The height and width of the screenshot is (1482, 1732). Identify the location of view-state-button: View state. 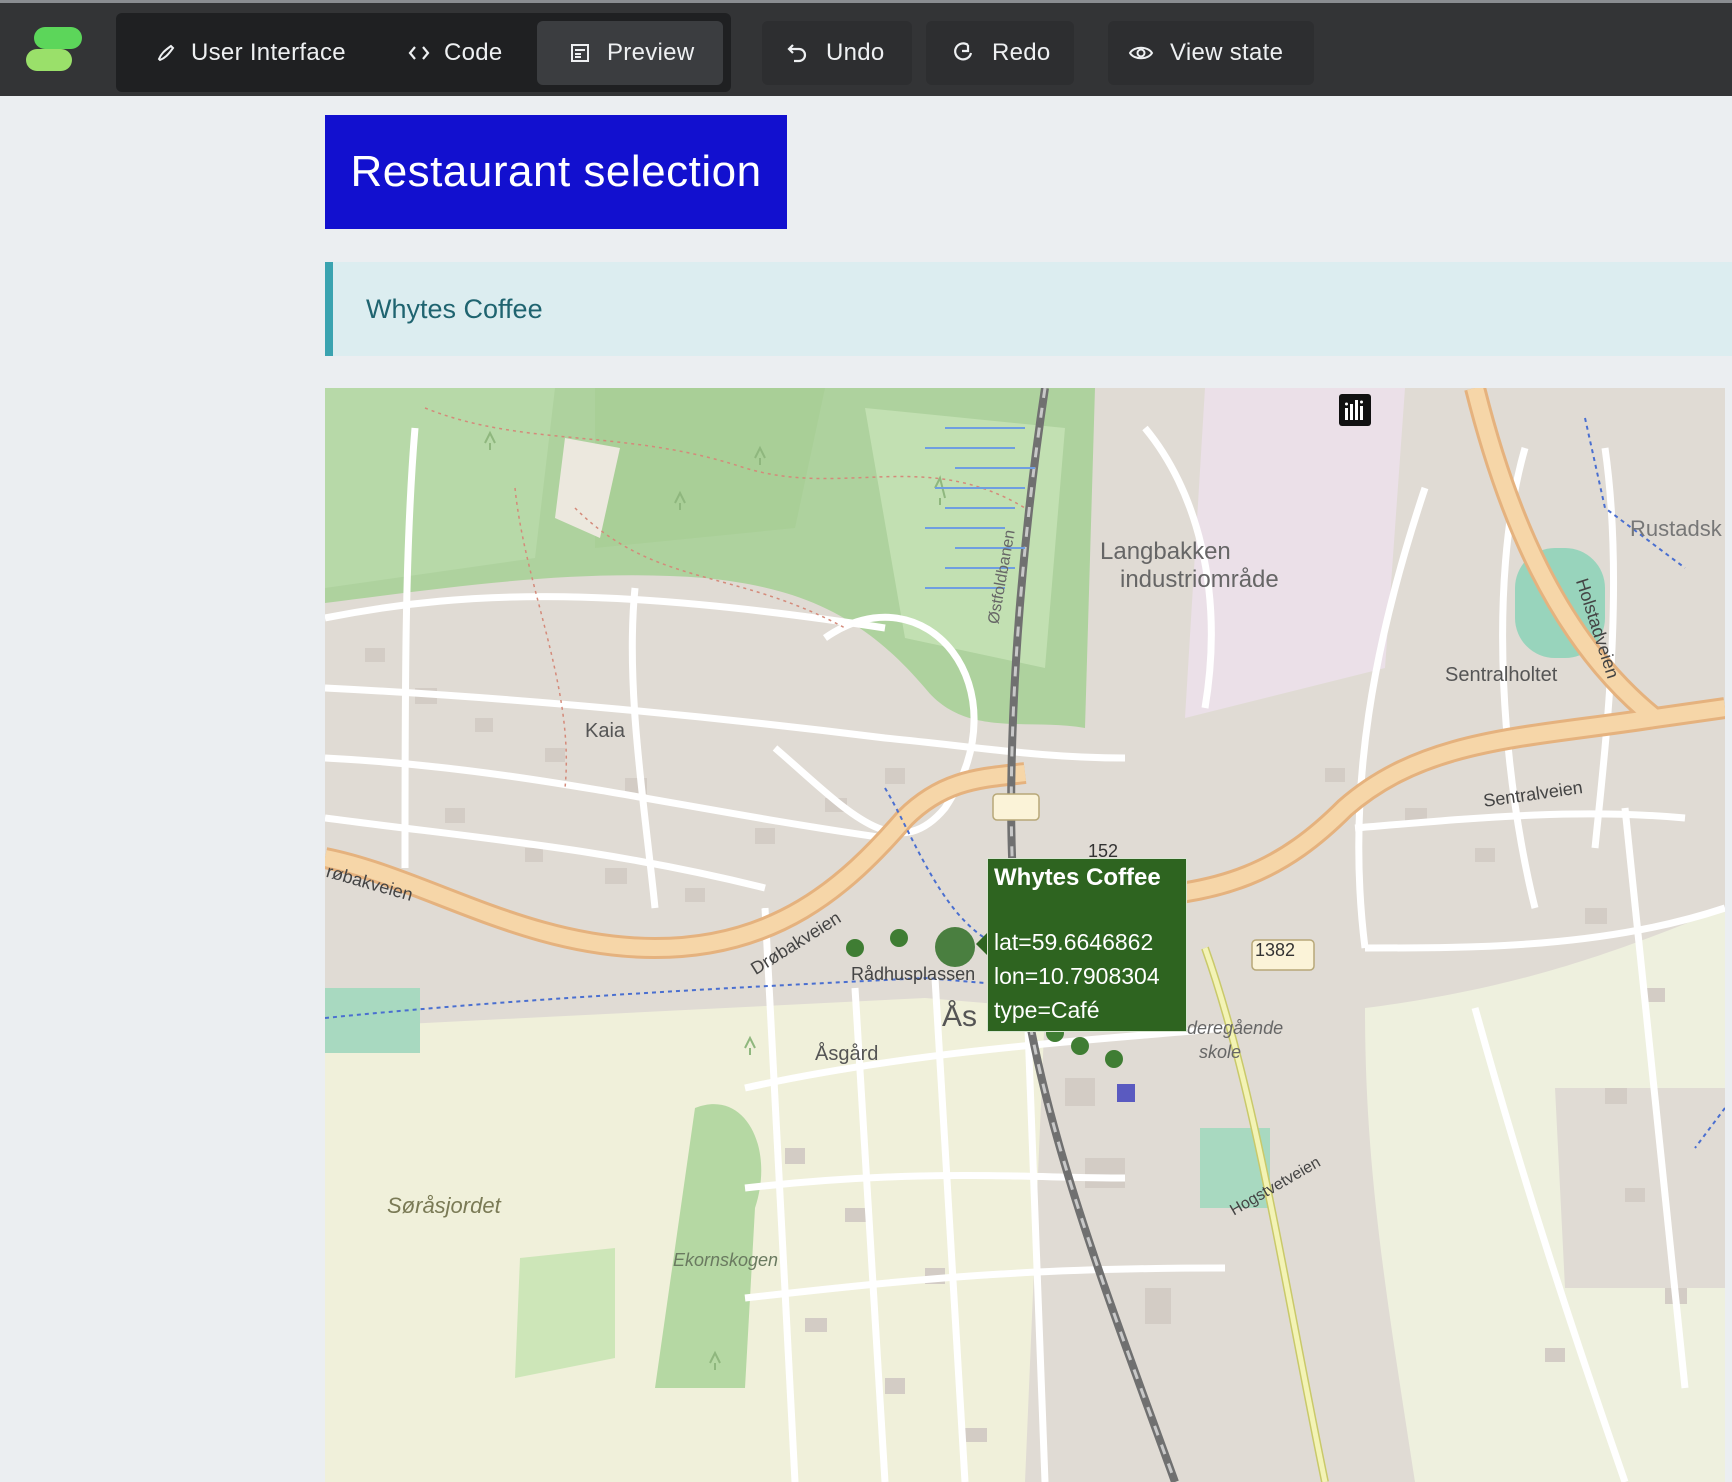
(1211, 53).